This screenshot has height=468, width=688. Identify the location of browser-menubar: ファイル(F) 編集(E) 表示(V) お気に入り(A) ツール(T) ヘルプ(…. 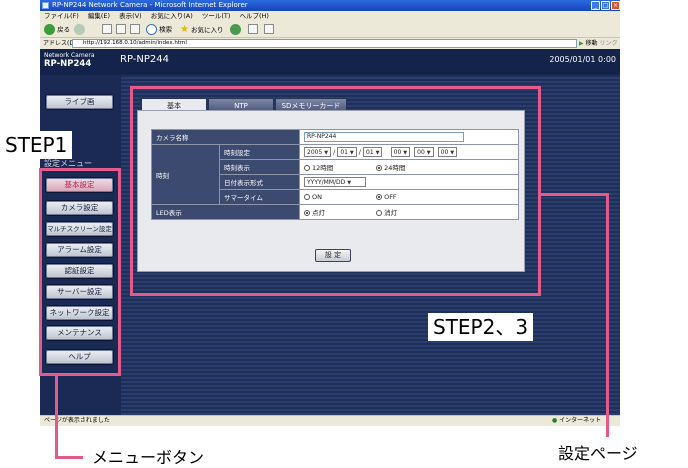
(330, 16).